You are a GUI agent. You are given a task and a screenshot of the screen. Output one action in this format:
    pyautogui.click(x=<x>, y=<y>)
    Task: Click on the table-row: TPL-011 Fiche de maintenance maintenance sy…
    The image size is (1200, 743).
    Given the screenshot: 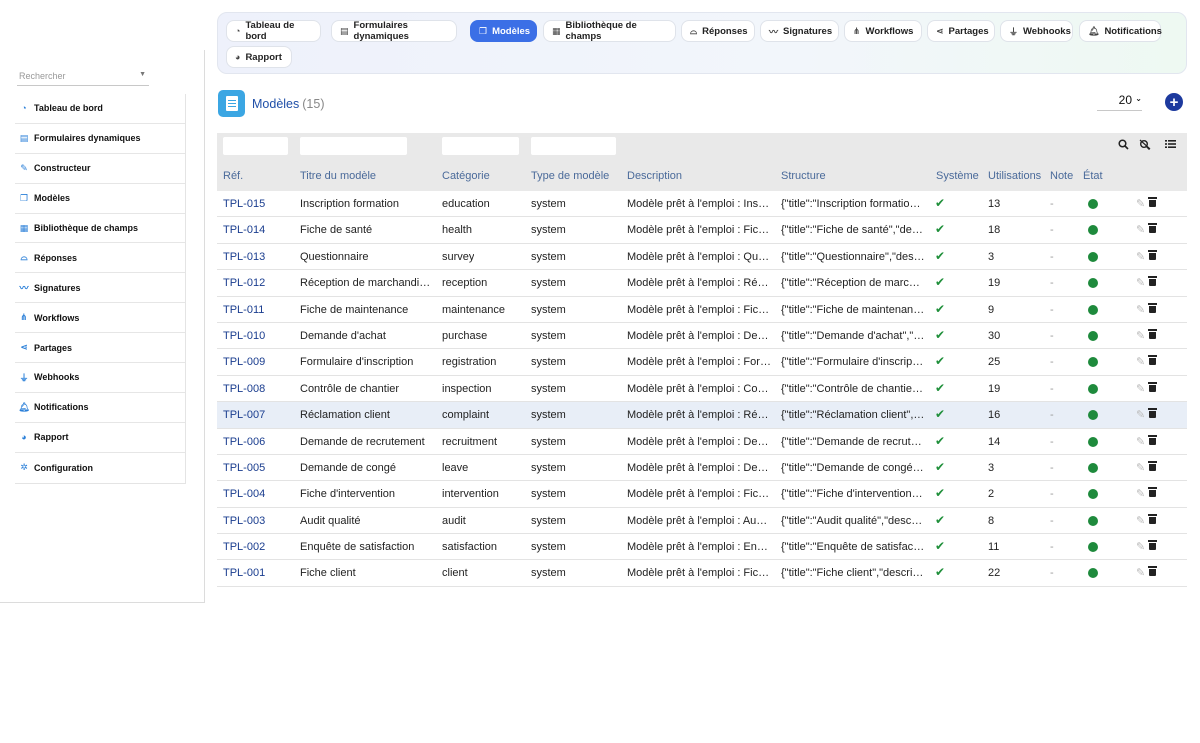 What is the action you would take?
    pyautogui.click(x=702, y=309)
    